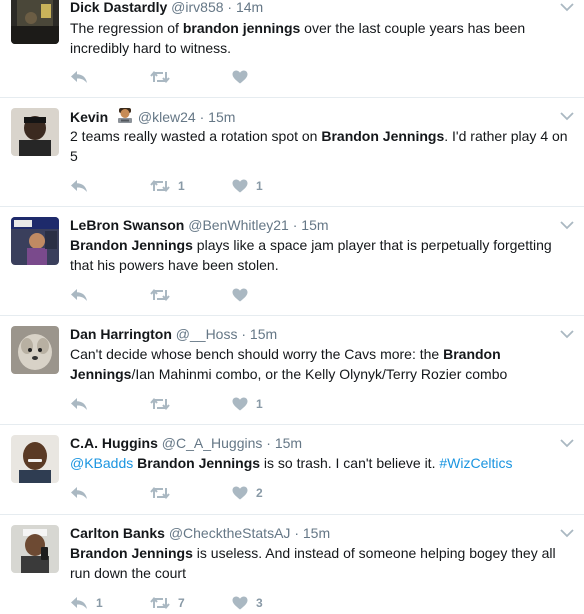  What do you see at coordinates (199, 463) in the screenshot?
I see `search-highlight: Brandon Jennings` at bounding box center [199, 463].